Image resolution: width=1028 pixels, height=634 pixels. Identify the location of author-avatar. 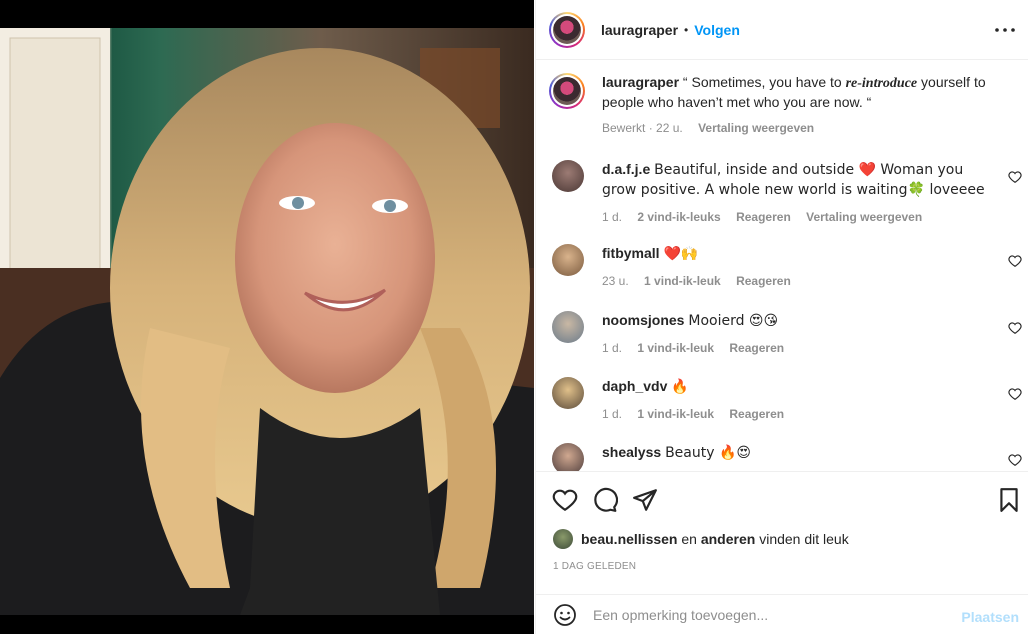
(567, 29).